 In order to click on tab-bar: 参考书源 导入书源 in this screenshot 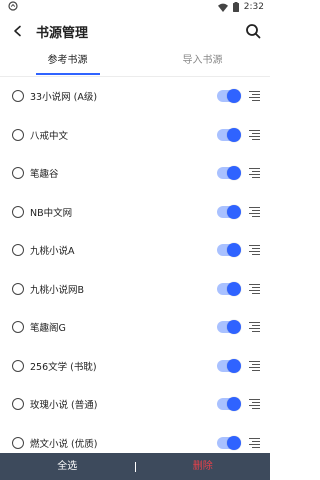, I will do `click(135, 62)`.